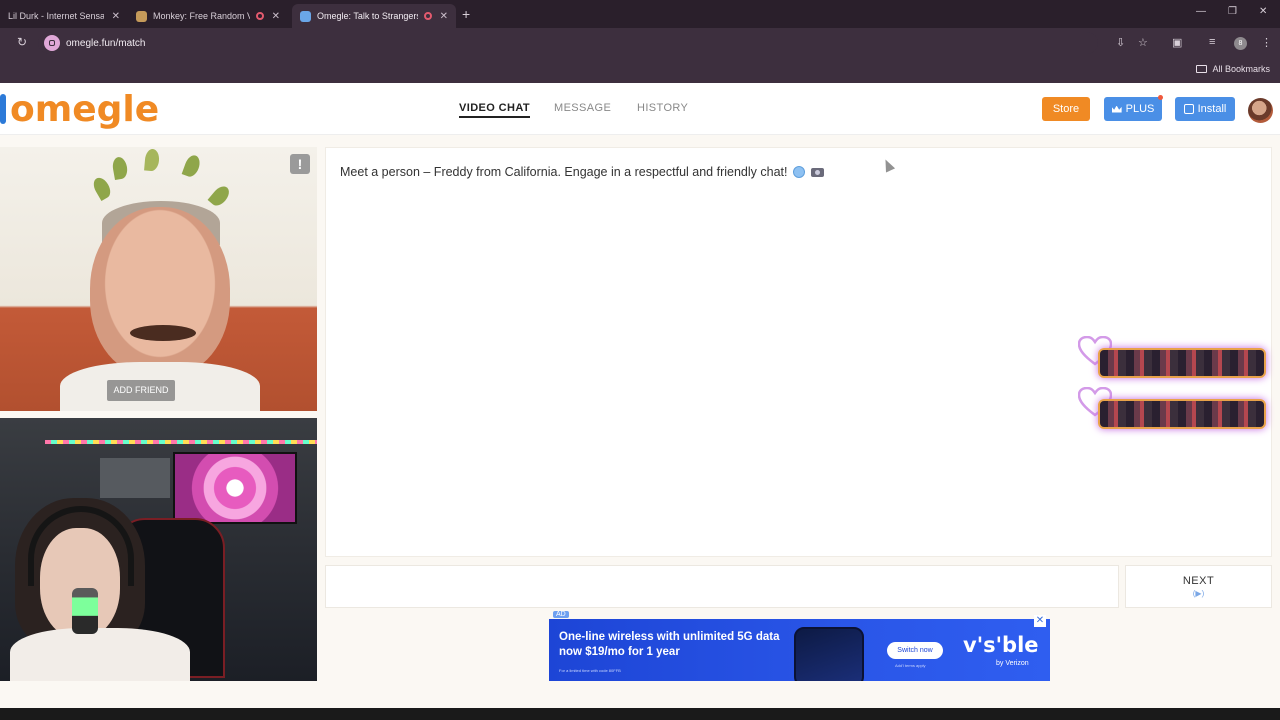 The width and height of the screenshot is (1280, 720). I want to click on plus-label: PLUS, so click(1140, 109).